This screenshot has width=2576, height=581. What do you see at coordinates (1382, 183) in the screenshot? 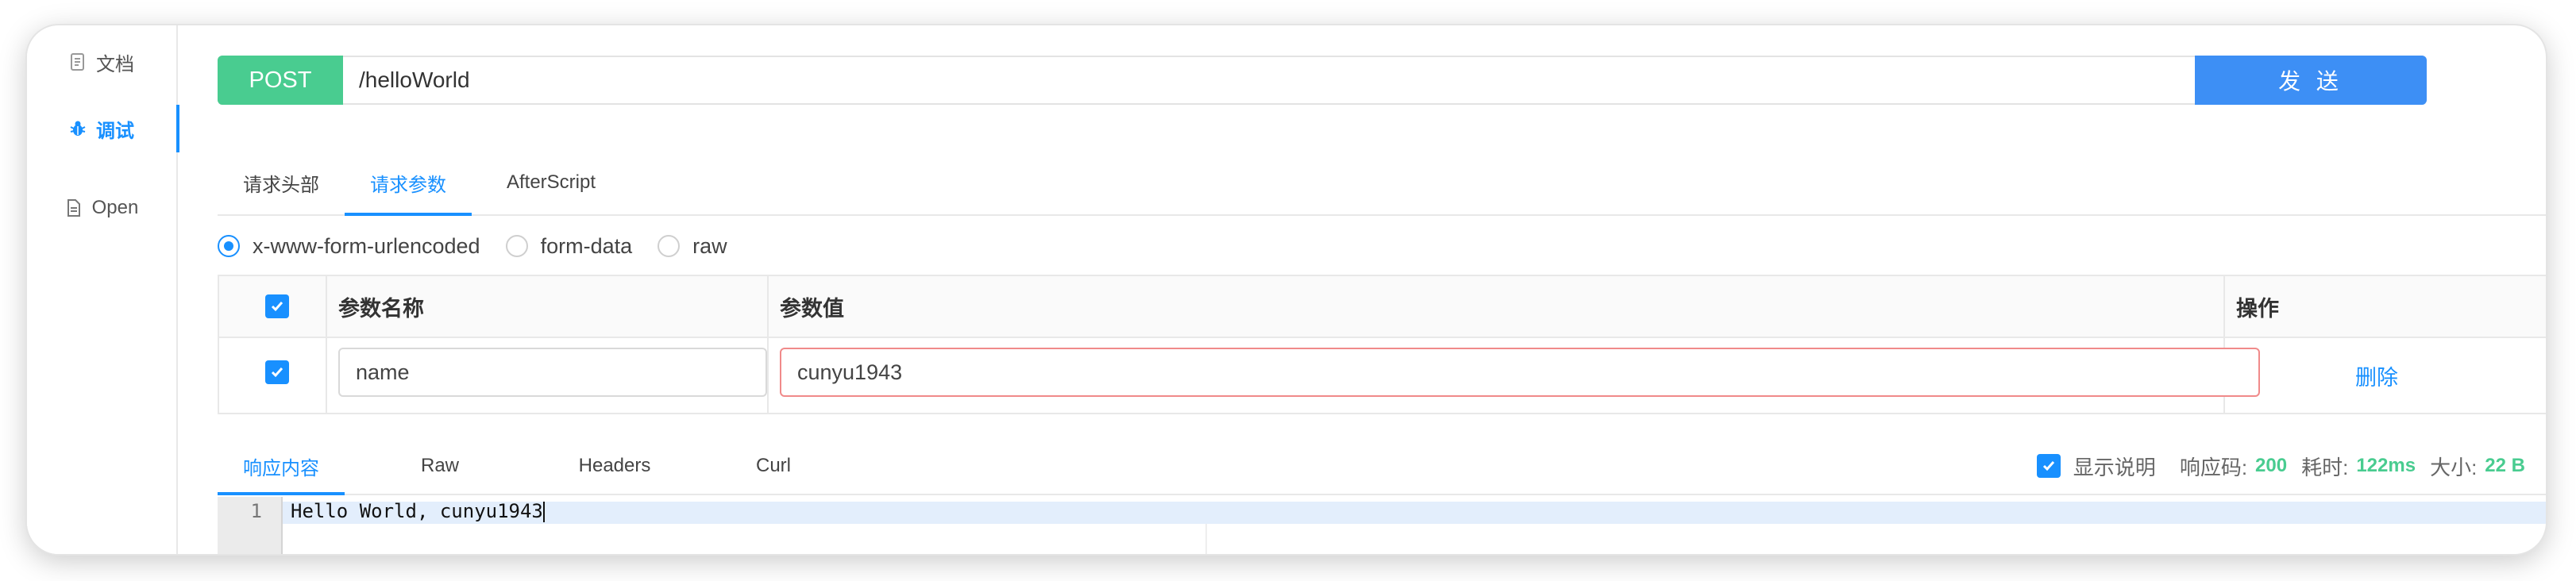
I see `request-tabs: 请求头部 请求参数 AfterScript` at bounding box center [1382, 183].